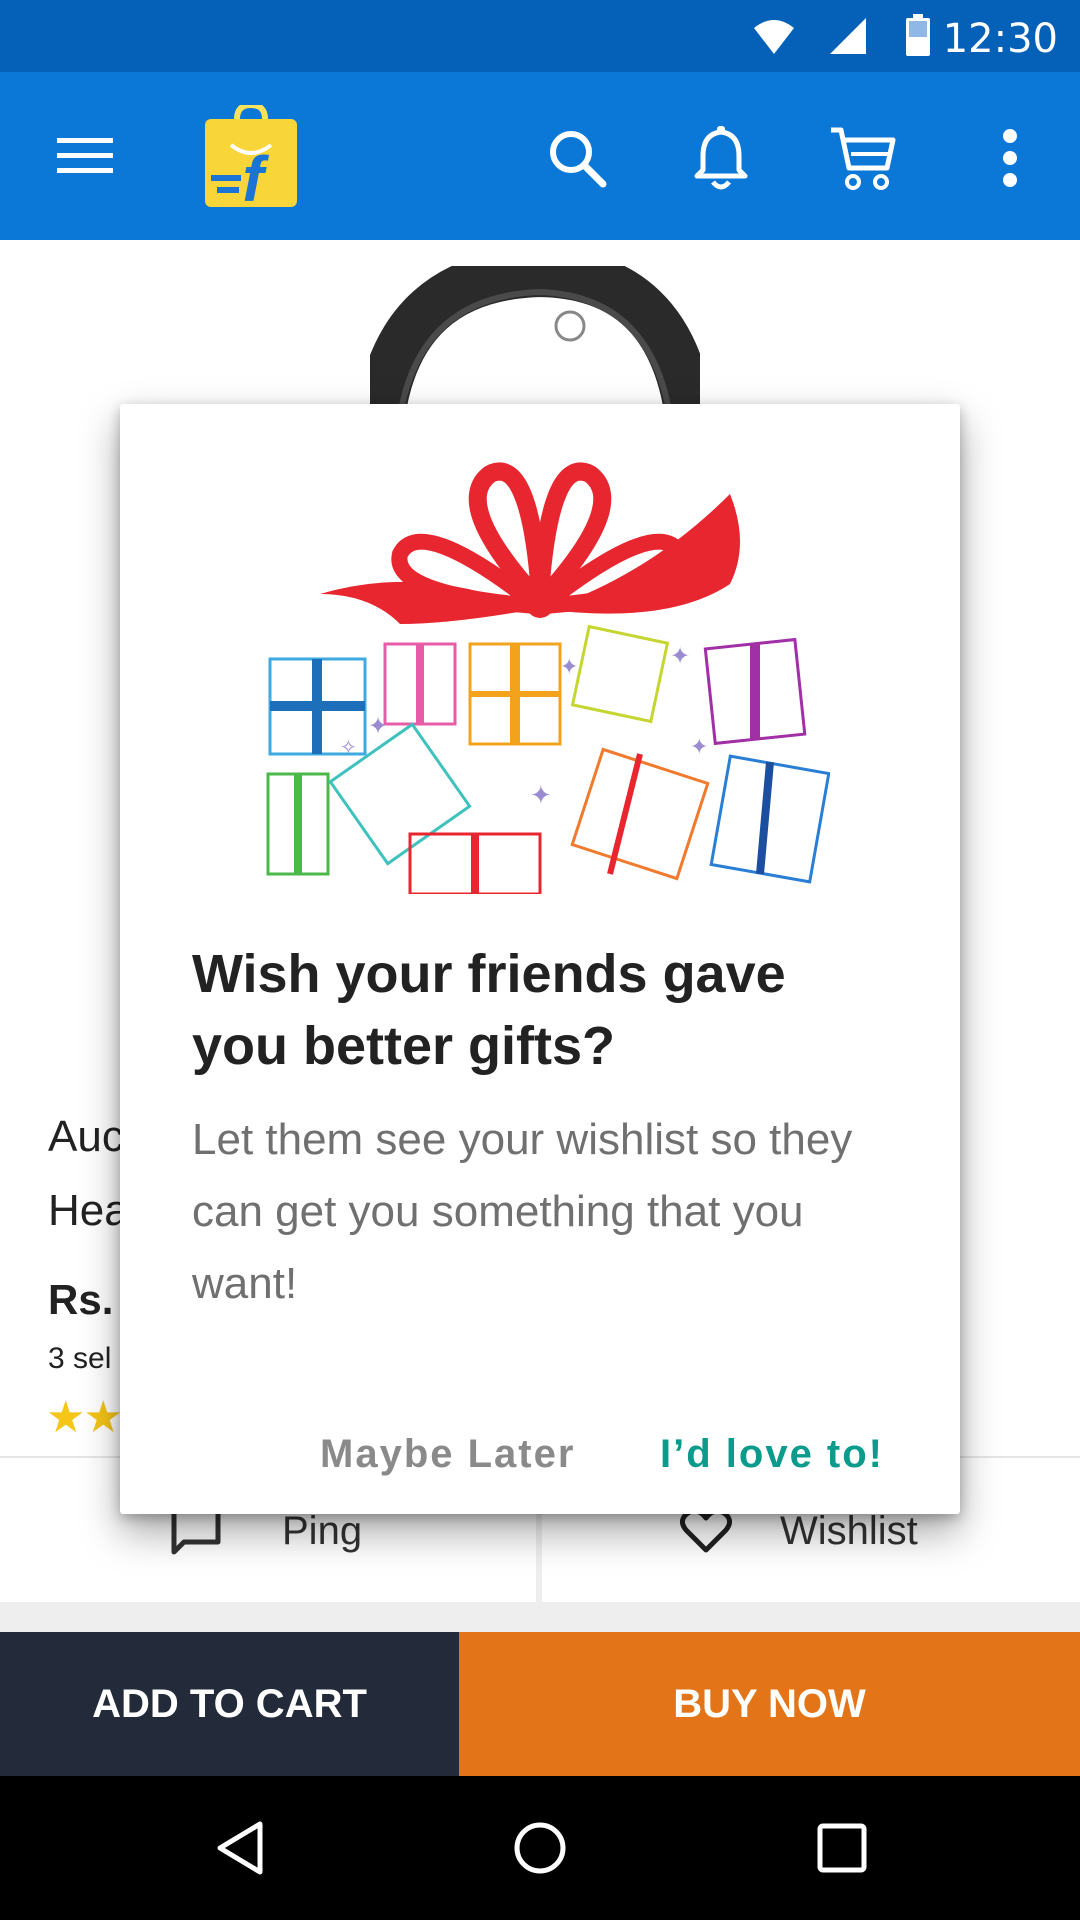  What do you see at coordinates (540, 36) in the screenshot?
I see `status-bar: 12:30` at bounding box center [540, 36].